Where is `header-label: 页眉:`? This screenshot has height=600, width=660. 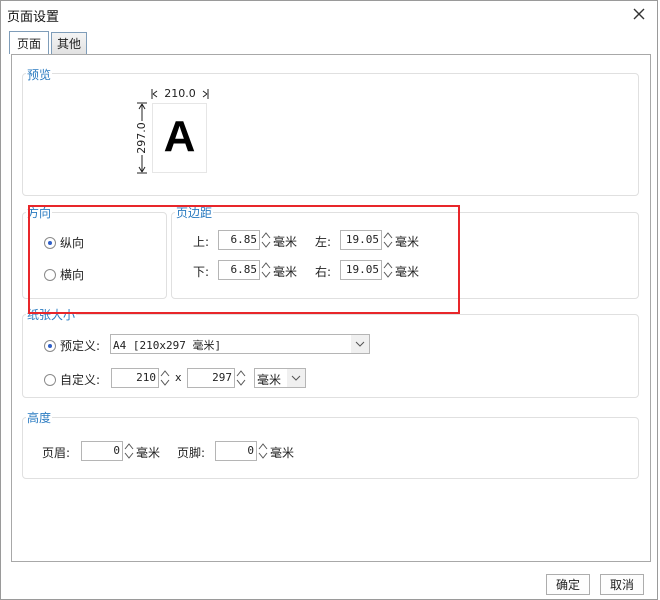
header-label: 页眉: is located at coordinates (56, 453).